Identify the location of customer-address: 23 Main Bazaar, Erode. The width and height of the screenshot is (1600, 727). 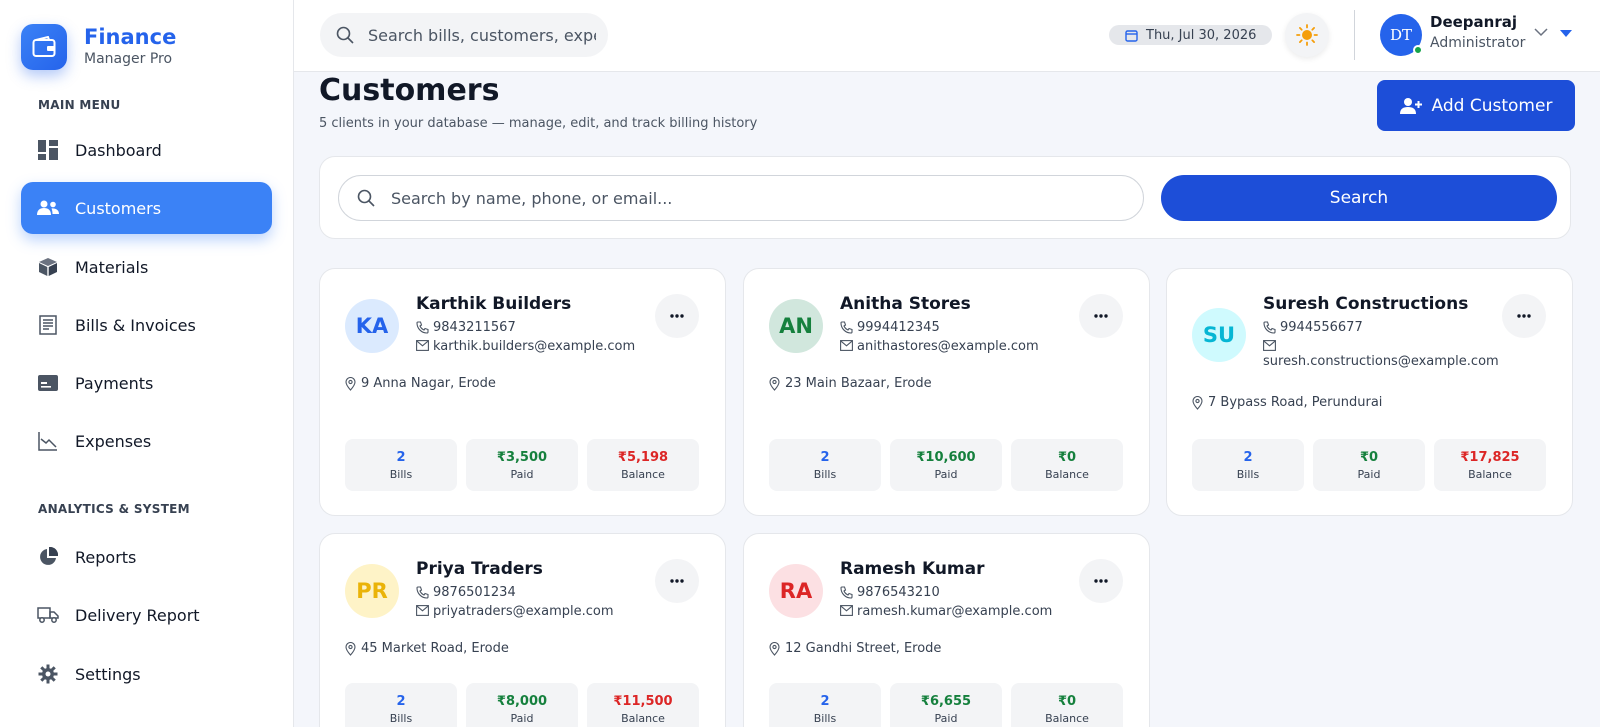
(850, 383).